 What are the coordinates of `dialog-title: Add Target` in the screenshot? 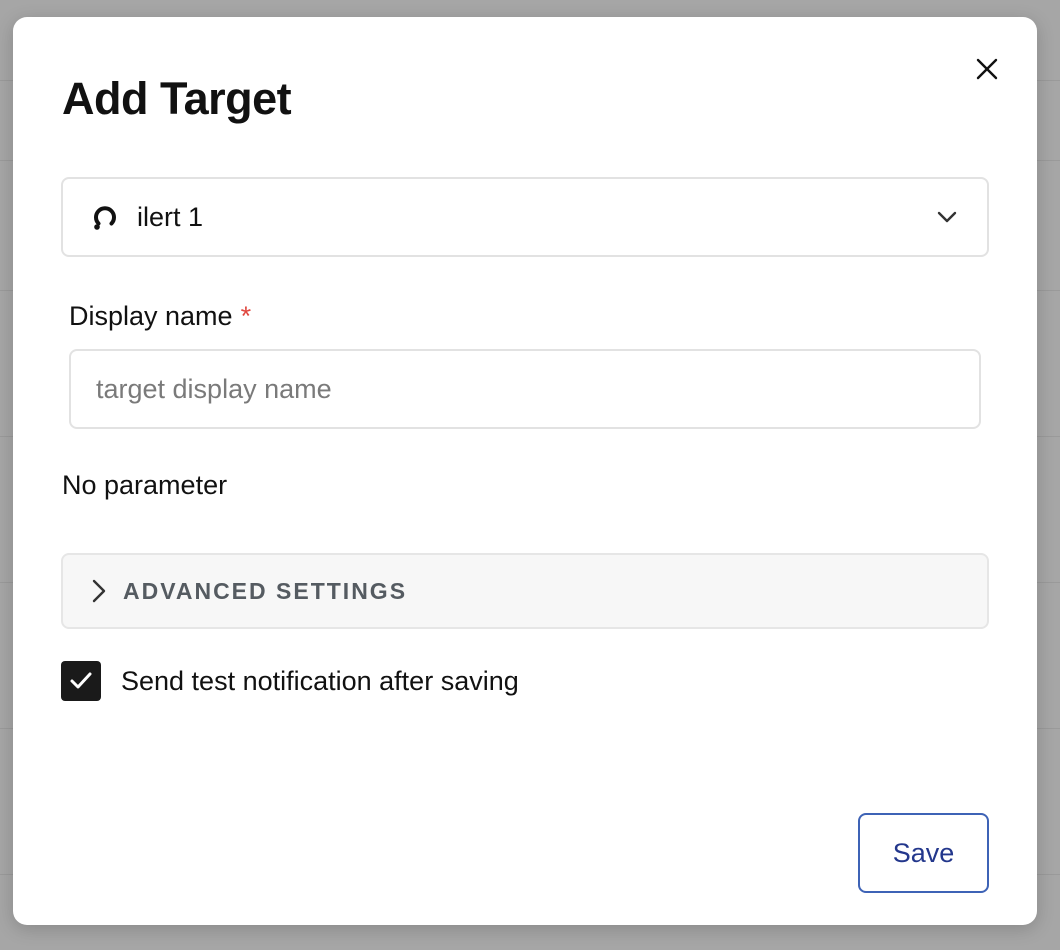 It's located at (177, 98).